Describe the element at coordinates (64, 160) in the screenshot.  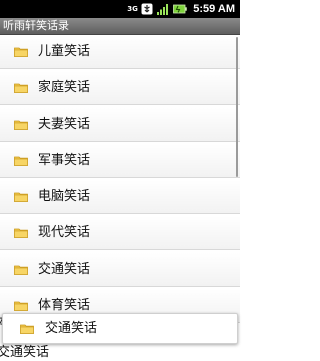
I see `list-item-label: 军事笑话` at that location.